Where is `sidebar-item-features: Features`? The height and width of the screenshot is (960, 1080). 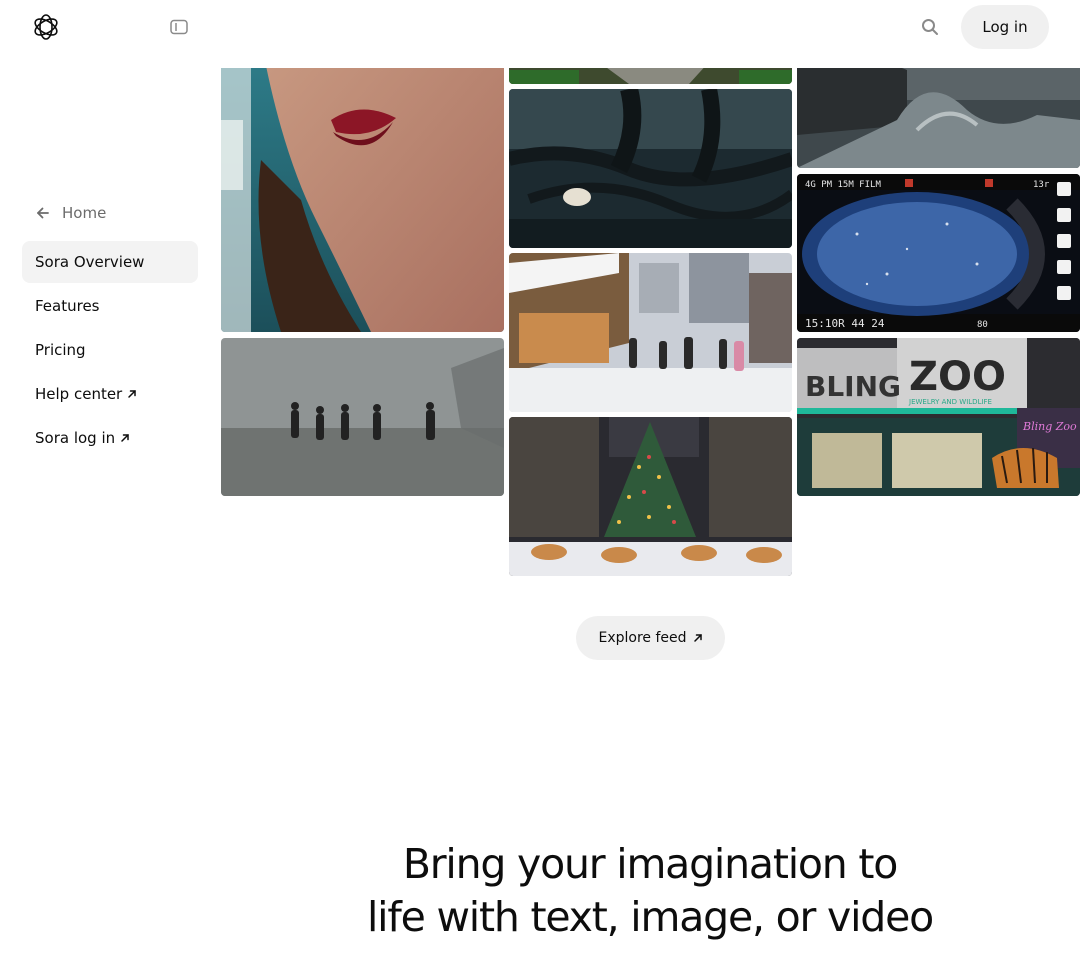 sidebar-item-features: Features is located at coordinates (110, 306).